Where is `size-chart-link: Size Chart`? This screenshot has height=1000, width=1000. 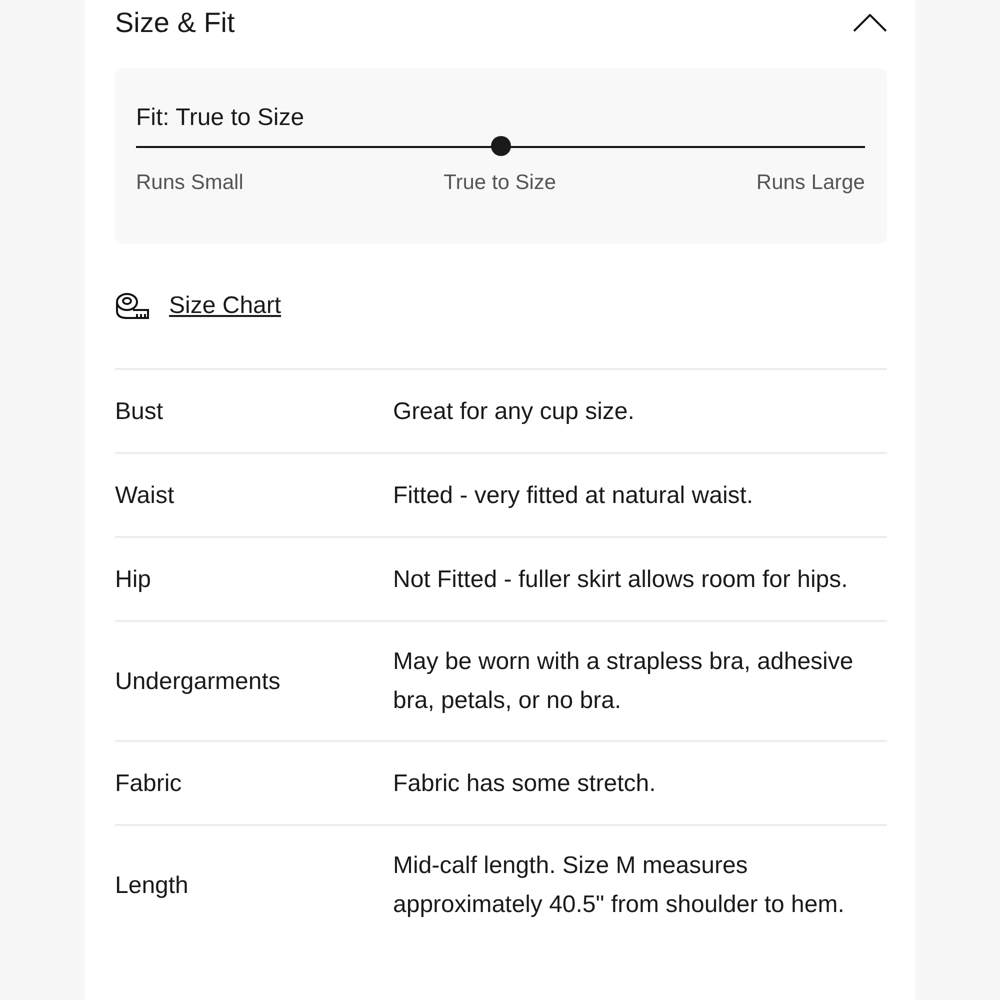
size-chart-link: Size Chart is located at coordinates (225, 306).